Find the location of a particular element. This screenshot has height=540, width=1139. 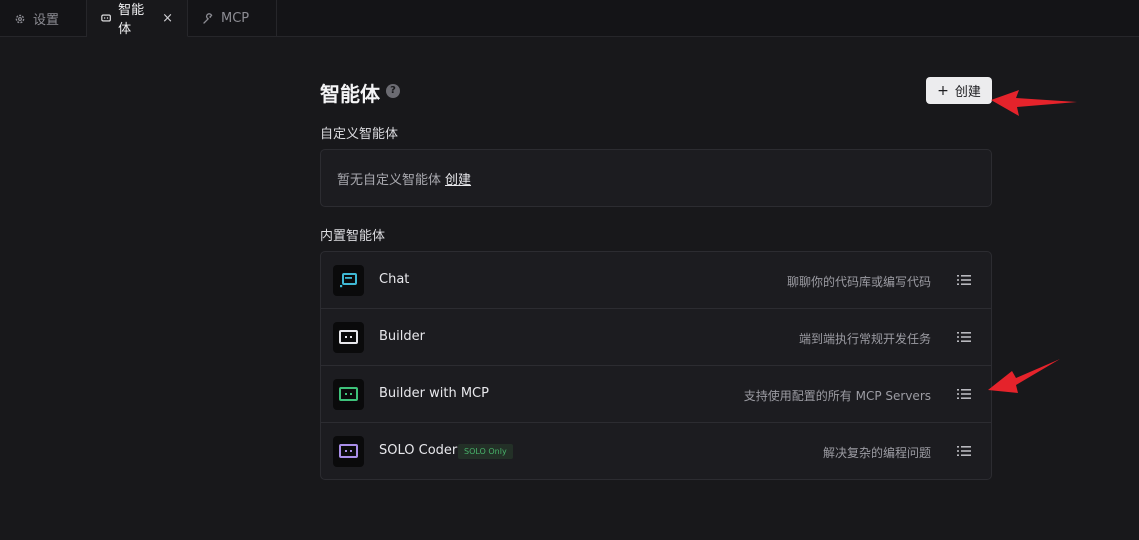

tab-label: 设置 is located at coordinates (46, 20).